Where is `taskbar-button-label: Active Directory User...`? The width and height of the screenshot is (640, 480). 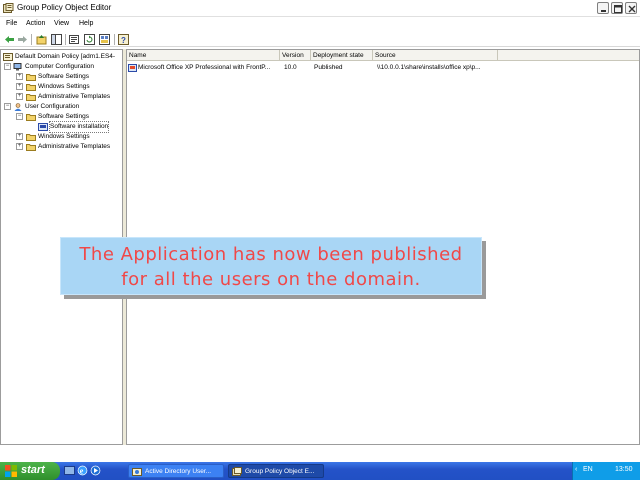
taskbar-button-label: Active Directory User... is located at coordinates (178, 471).